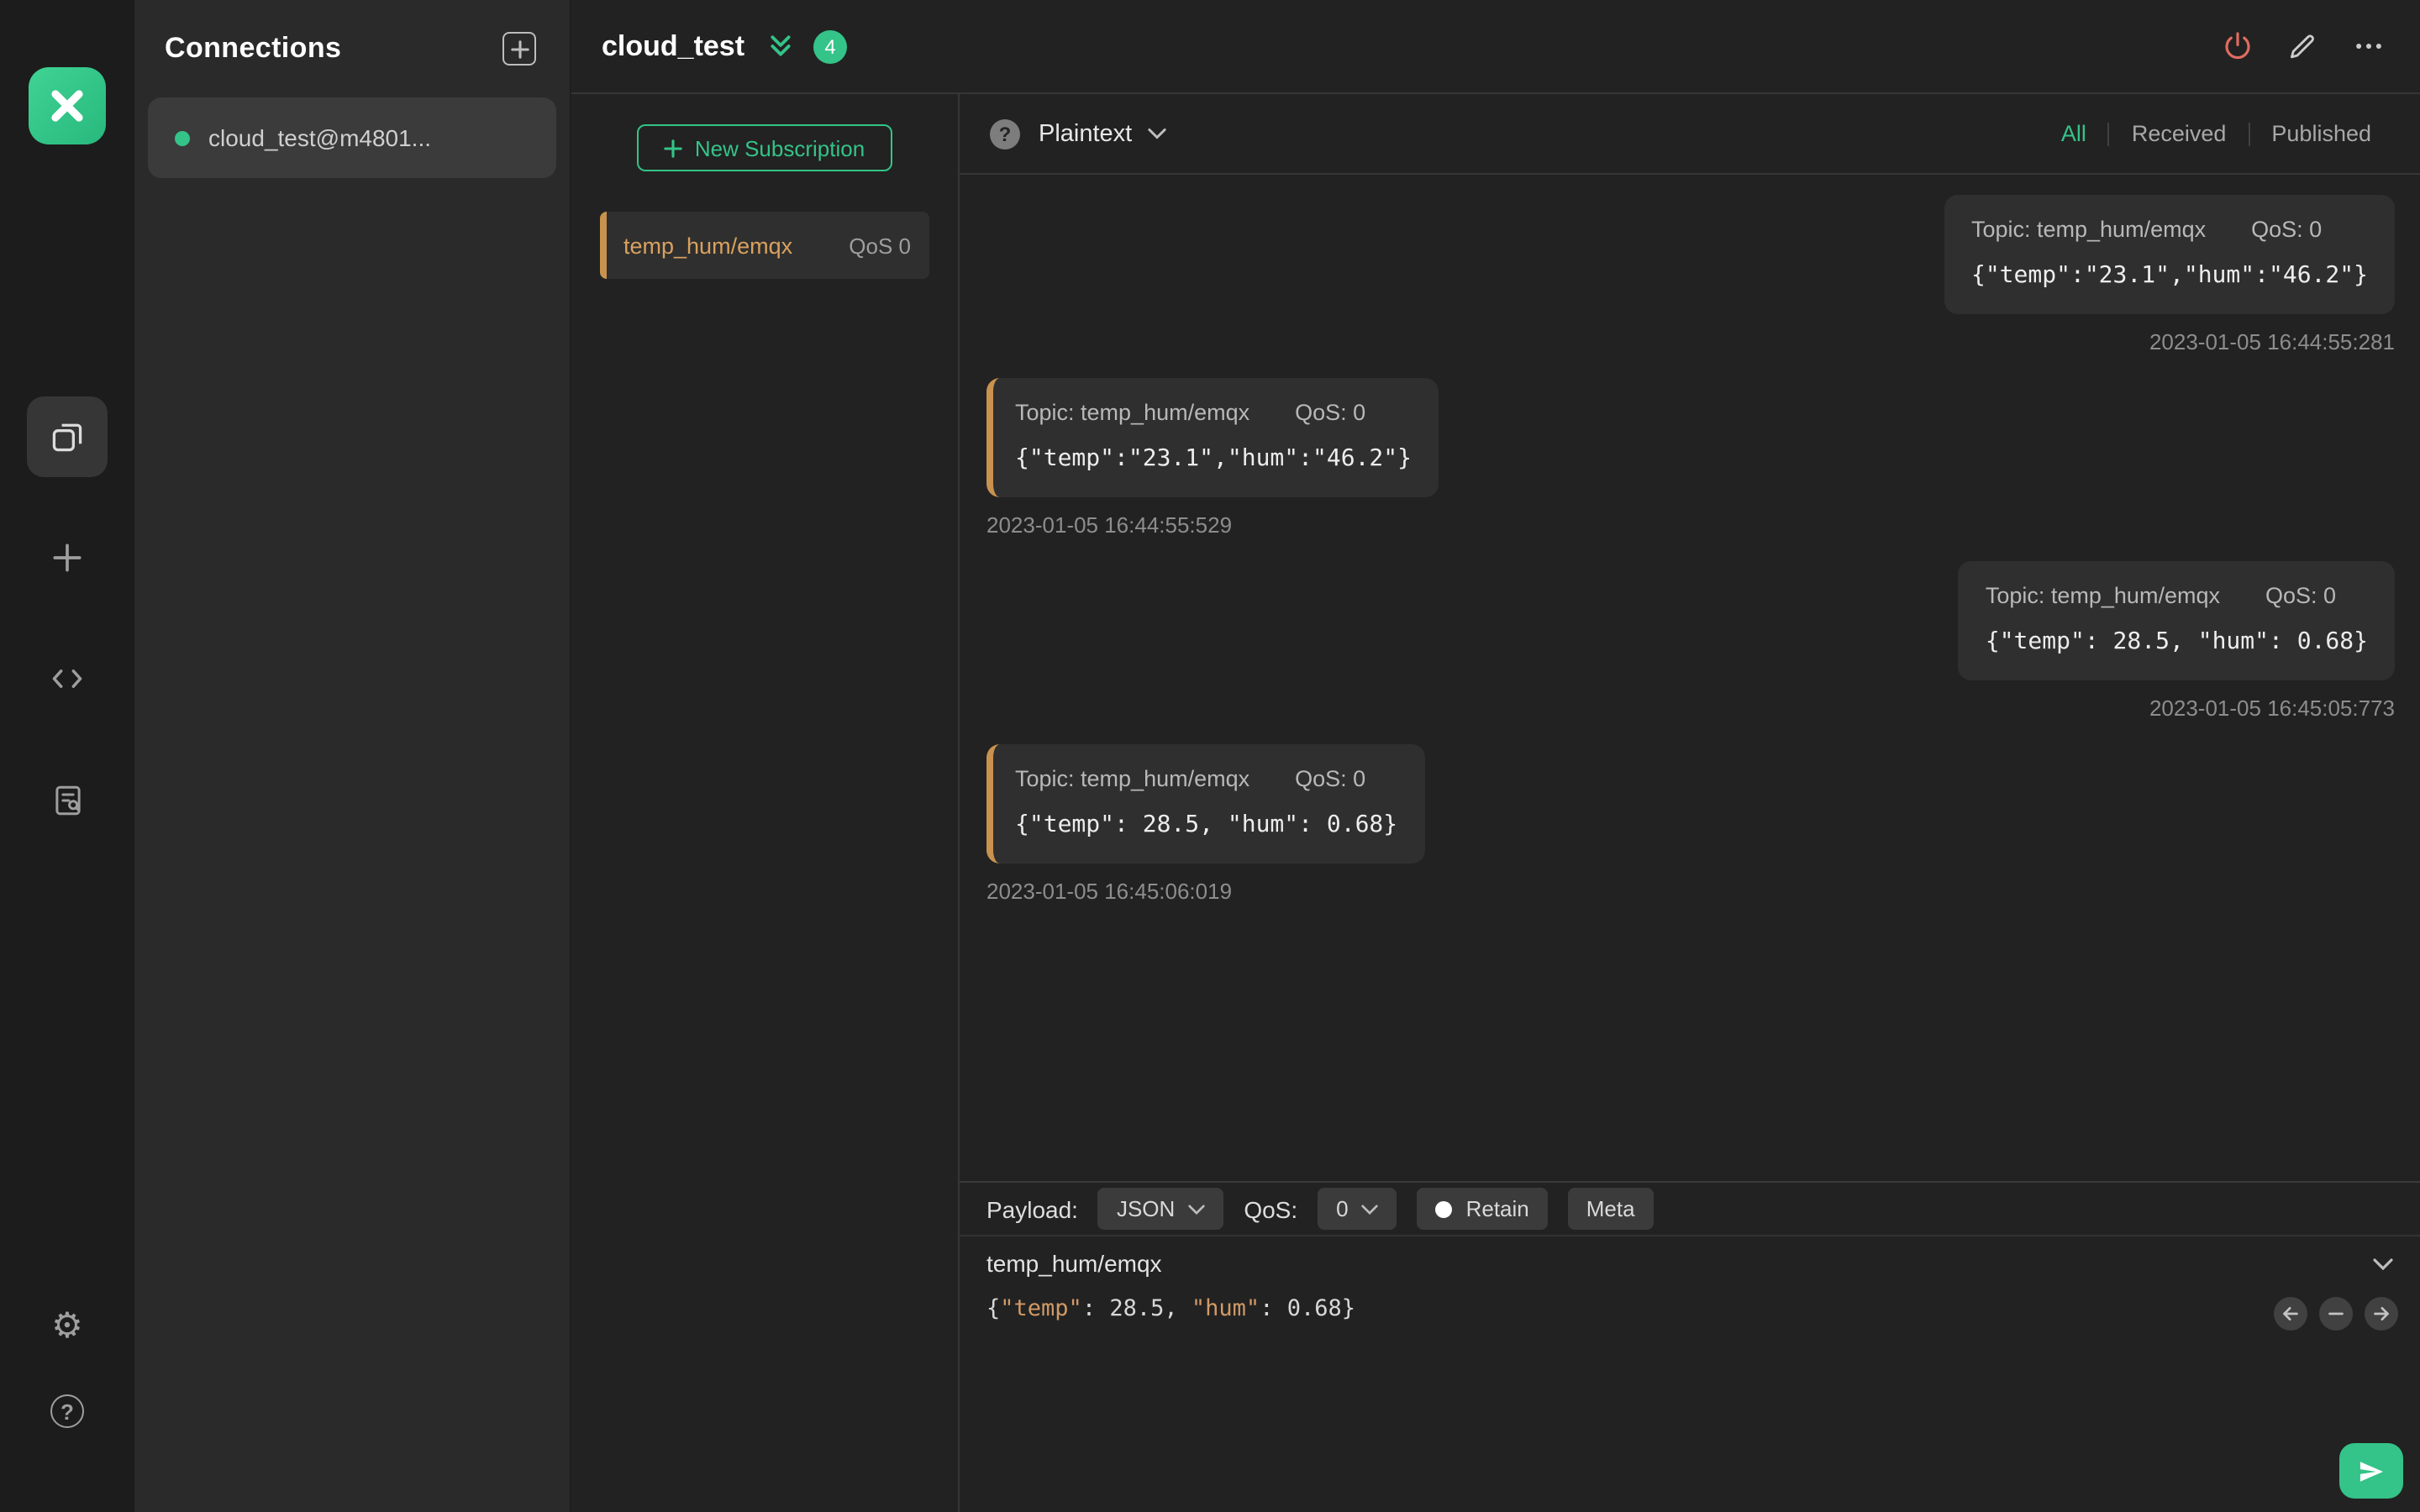 The width and height of the screenshot is (2420, 1512). I want to click on nav-new-connection-button, so click(67, 557).